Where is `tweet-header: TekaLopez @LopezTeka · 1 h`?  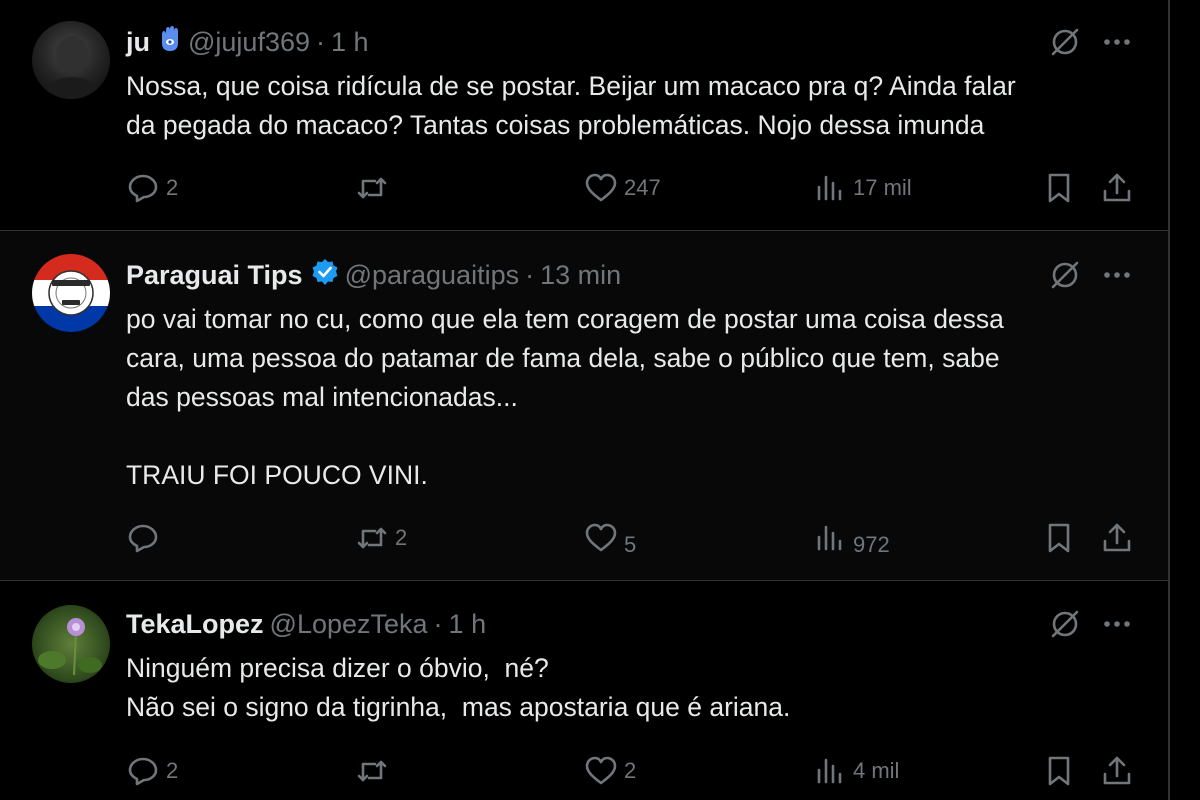
tweet-header: TekaLopez @LopezTeka · 1 h is located at coordinates (306, 624).